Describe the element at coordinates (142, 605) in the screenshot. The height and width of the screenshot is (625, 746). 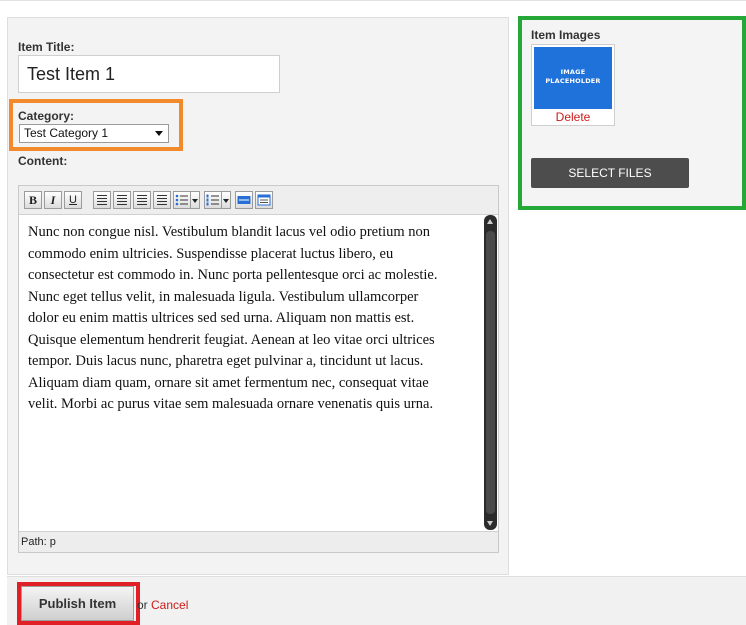
I see `or-label: or` at that location.